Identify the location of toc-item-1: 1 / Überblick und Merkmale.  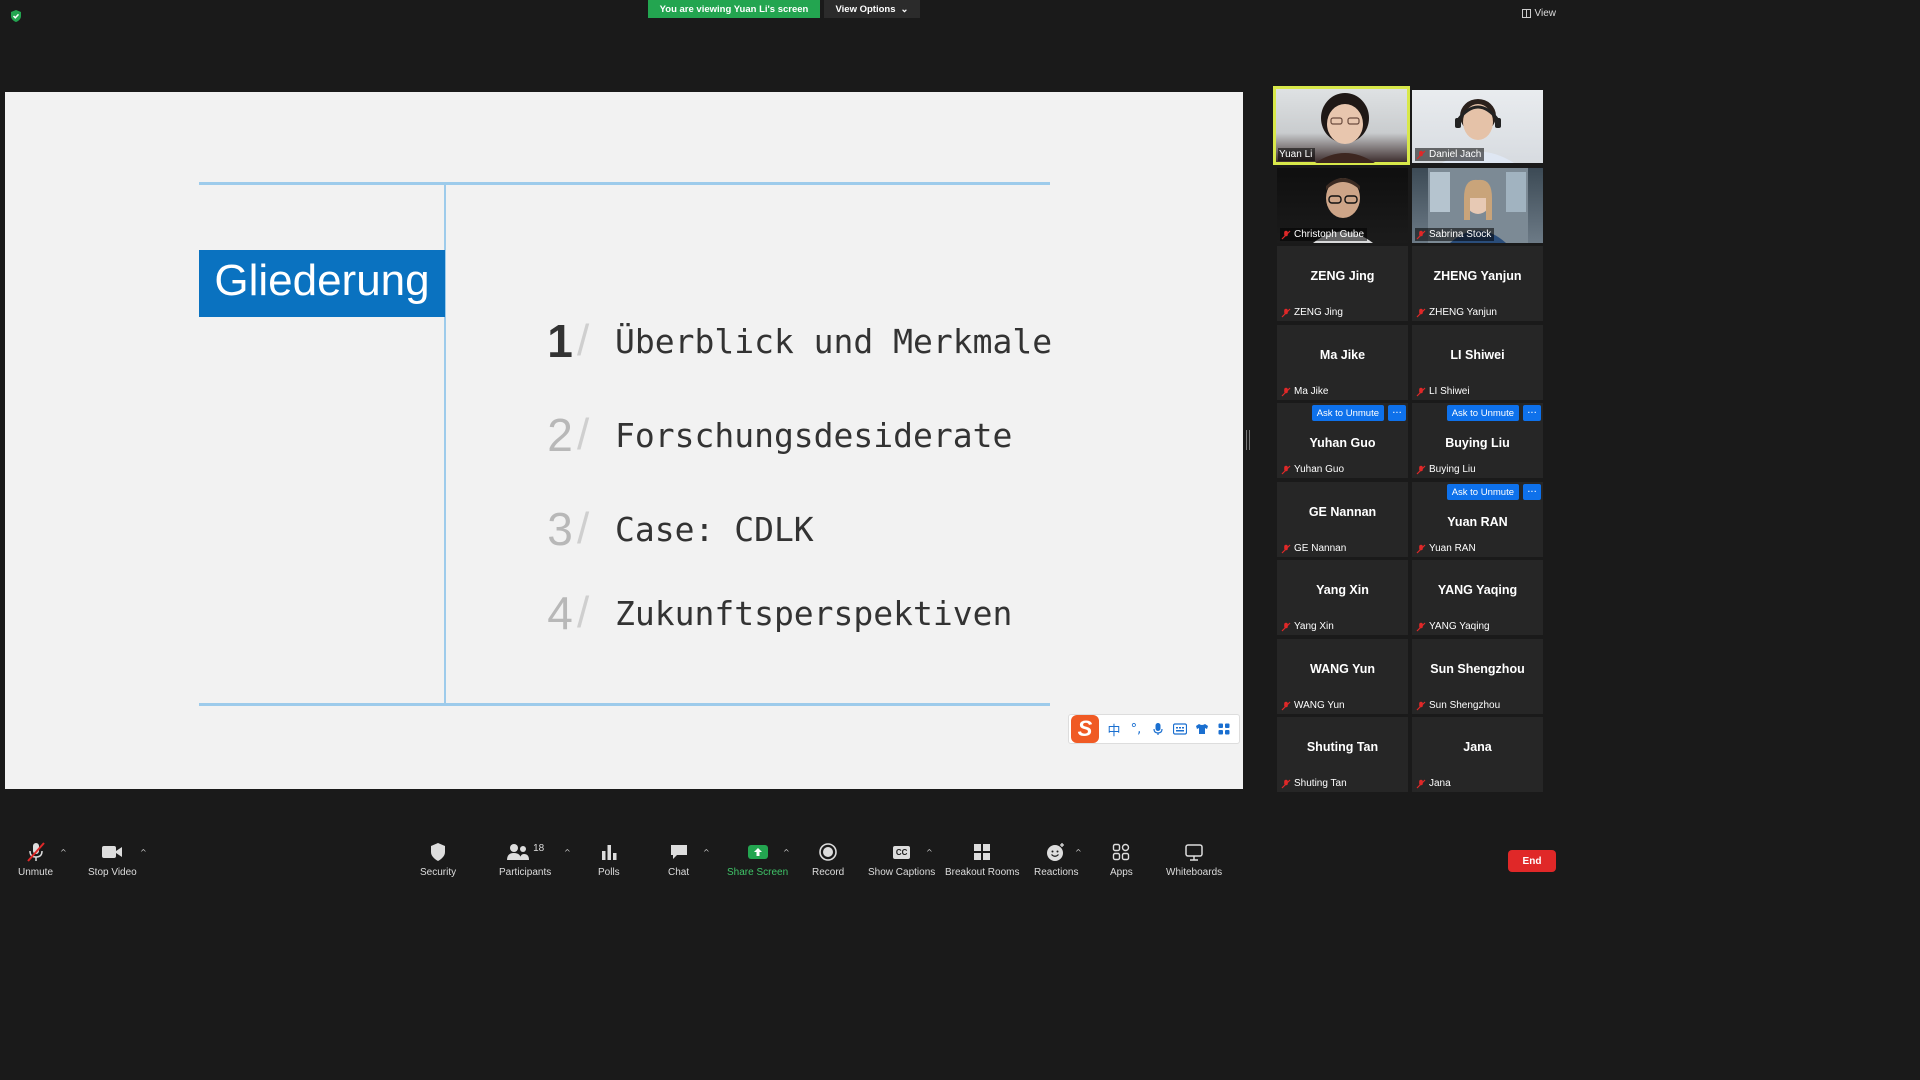
(798, 341).